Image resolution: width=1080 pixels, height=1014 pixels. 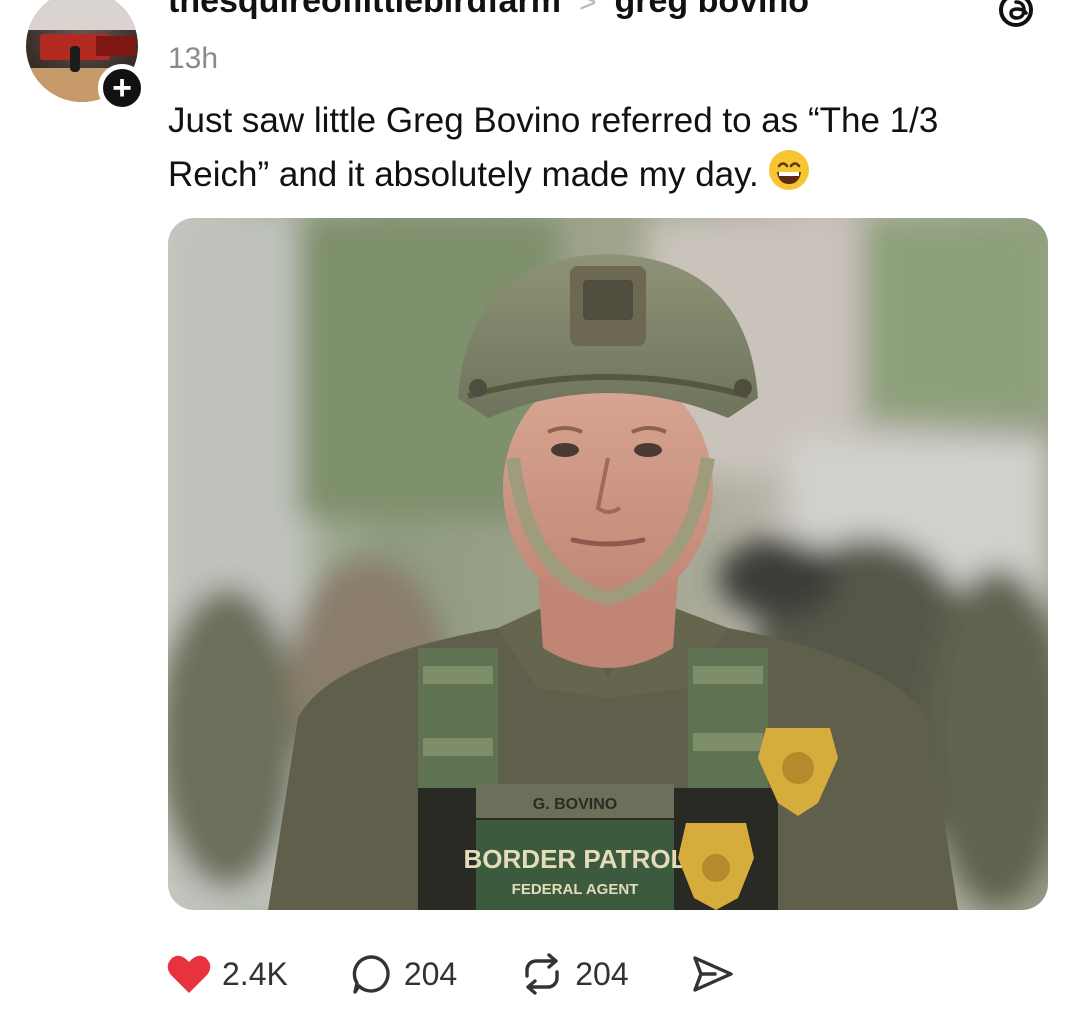 I want to click on avatar-stage-side, so click(x=116, y=46).